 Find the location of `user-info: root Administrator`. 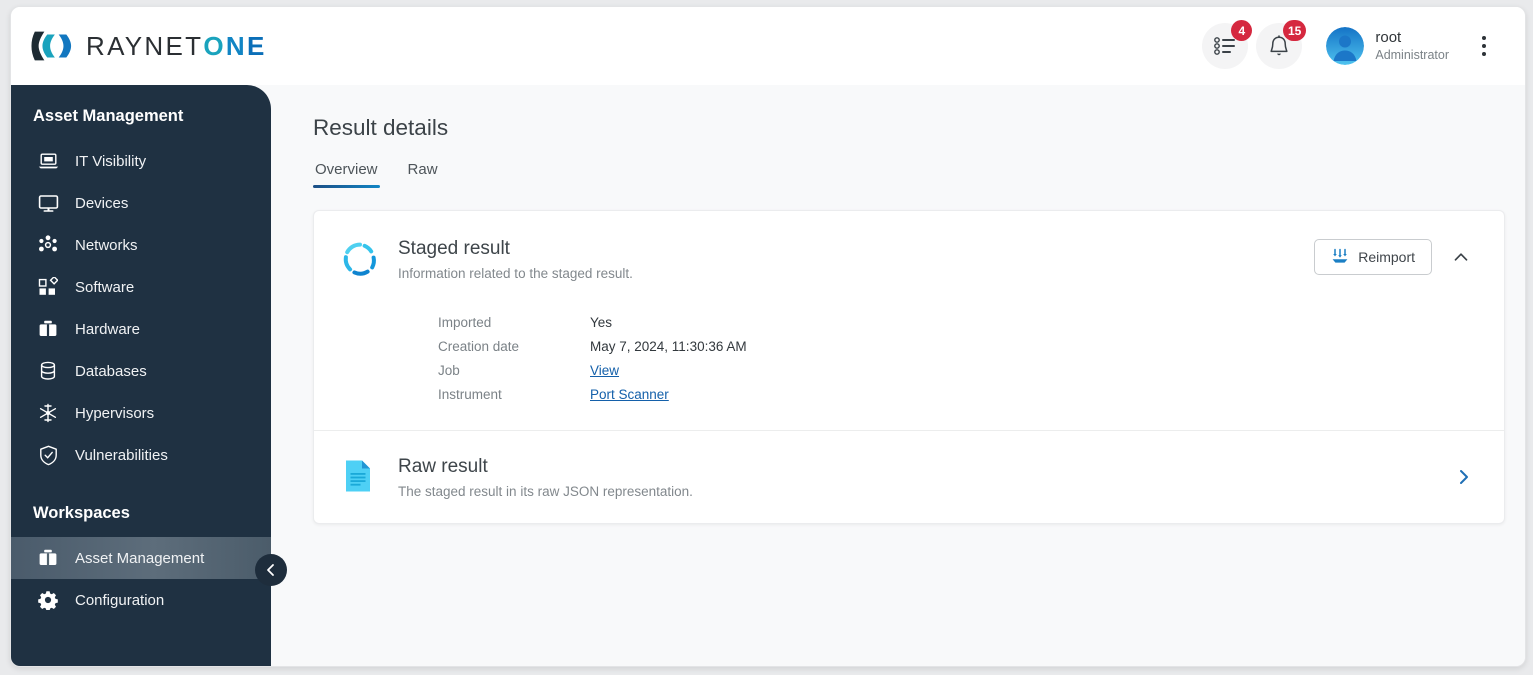

user-info: root Administrator is located at coordinates (1412, 46).